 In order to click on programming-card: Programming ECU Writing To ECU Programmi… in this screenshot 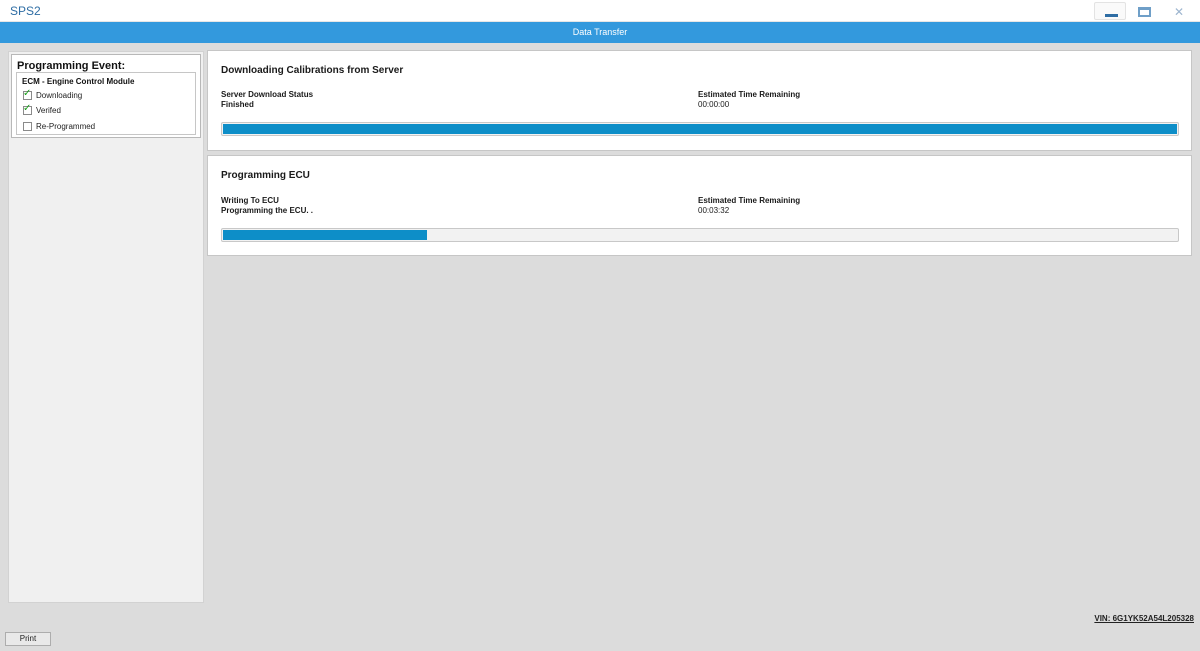, I will do `click(699, 205)`.